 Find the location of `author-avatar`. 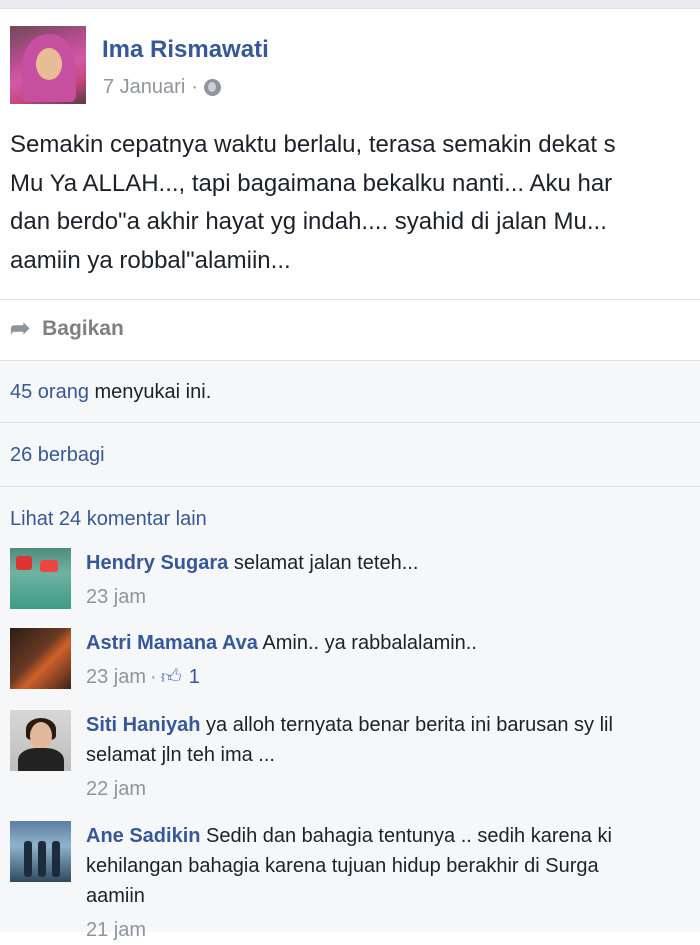

author-avatar is located at coordinates (48, 65).